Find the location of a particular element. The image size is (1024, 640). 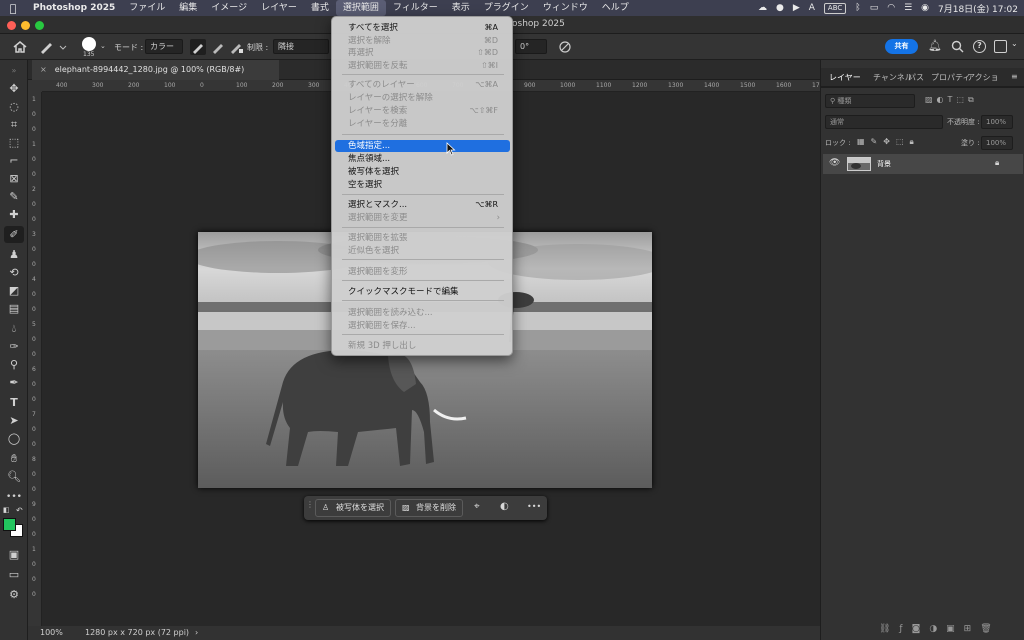

control-center-icon: ☰ is located at coordinates (908, 8).